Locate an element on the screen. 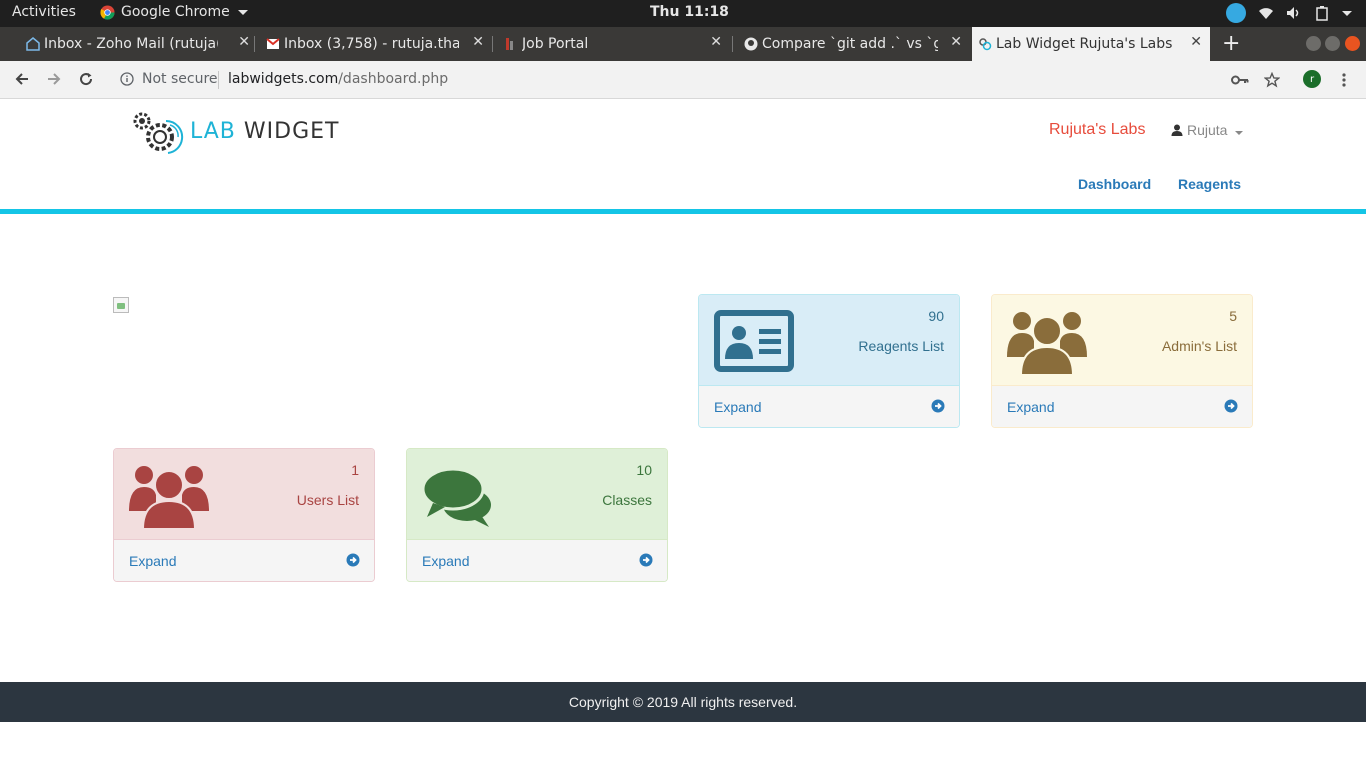 This screenshot has width=1366, height=768. users-panel: 1 Users List Expand is located at coordinates (244, 515).